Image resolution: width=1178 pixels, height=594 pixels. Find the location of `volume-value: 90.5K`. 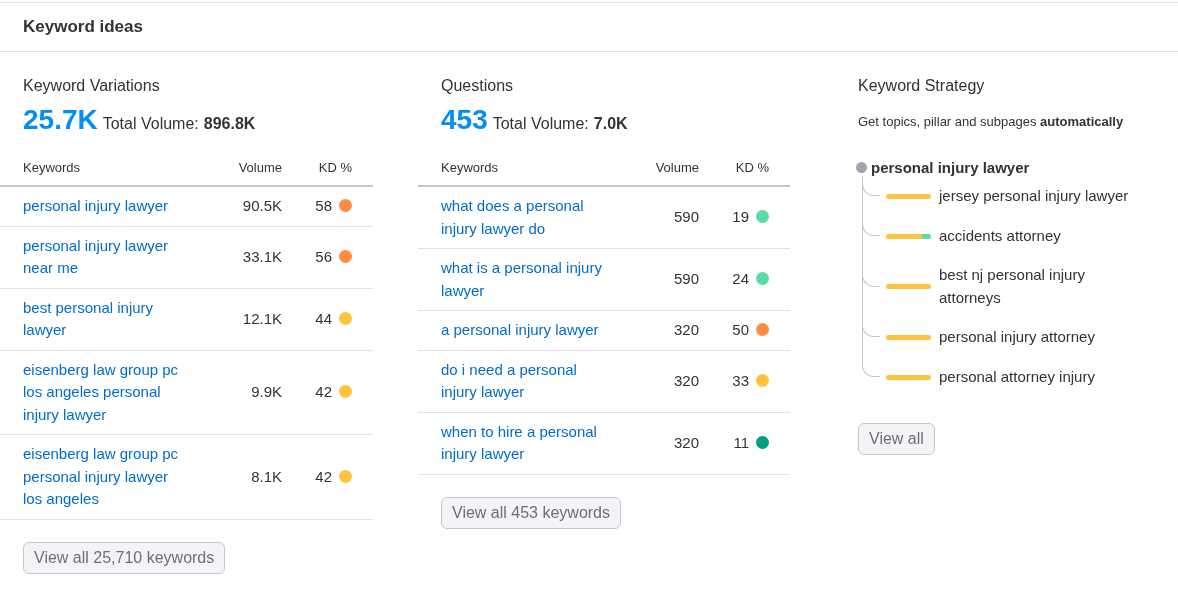

volume-value: 90.5K is located at coordinates (262, 205).